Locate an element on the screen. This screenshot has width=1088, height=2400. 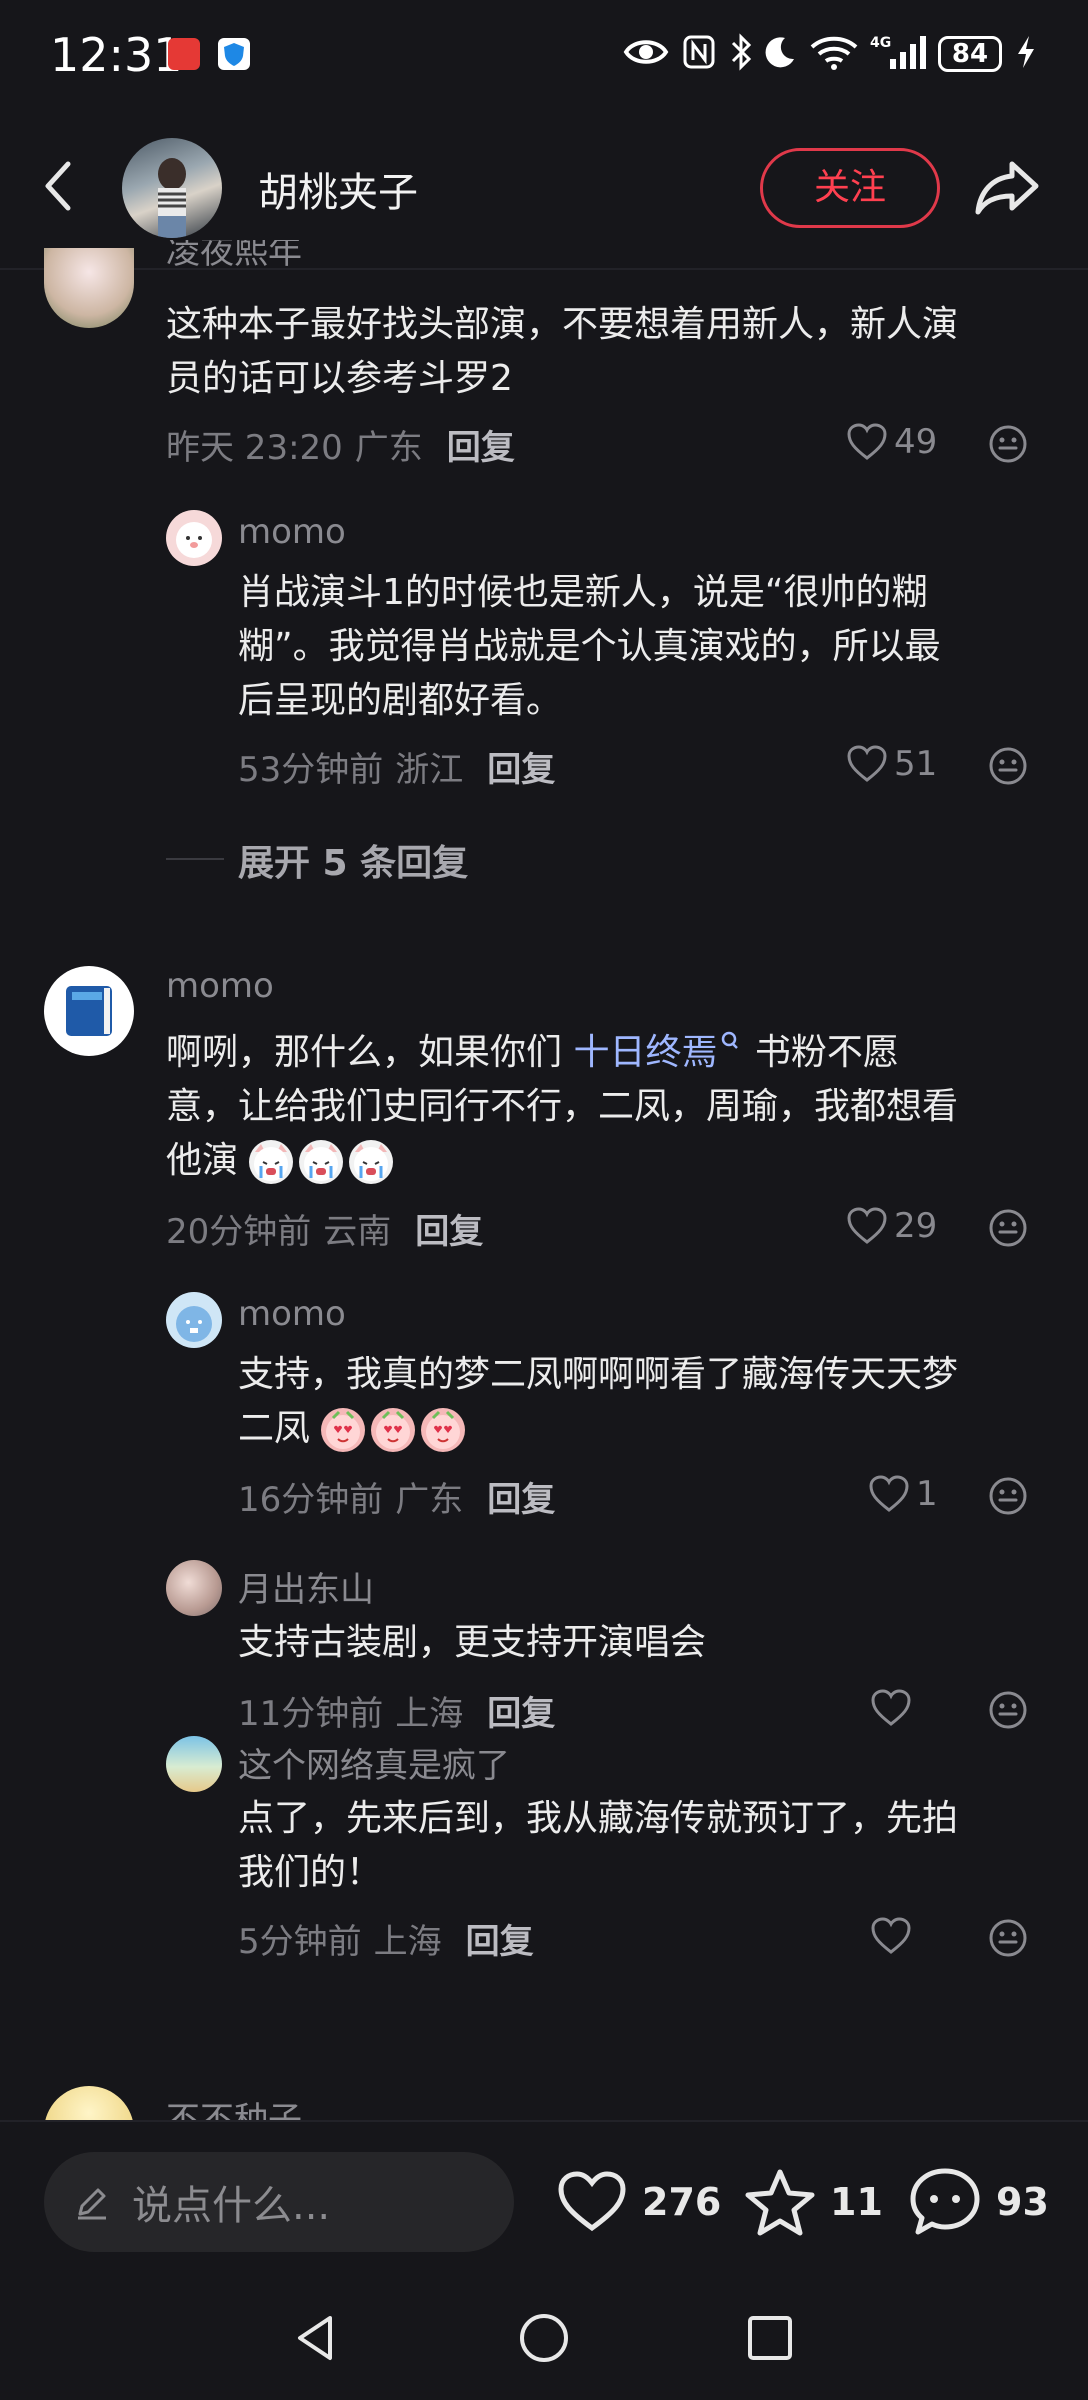
like-count: 49 is located at coordinates (916, 442).